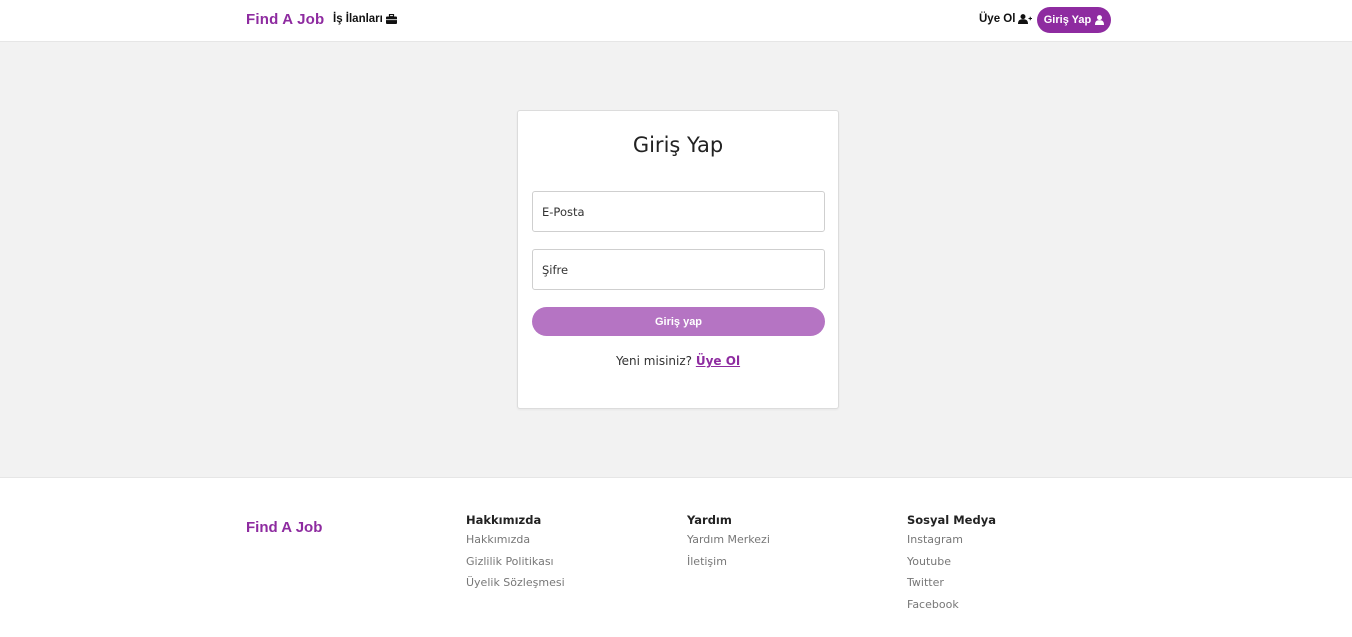 The width and height of the screenshot is (1352, 637). What do you see at coordinates (676, 21) in the screenshot?
I see `navbar: Find A Job İş İlanları Üye Ol Giriş Yap` at bounding box center [676, 21].